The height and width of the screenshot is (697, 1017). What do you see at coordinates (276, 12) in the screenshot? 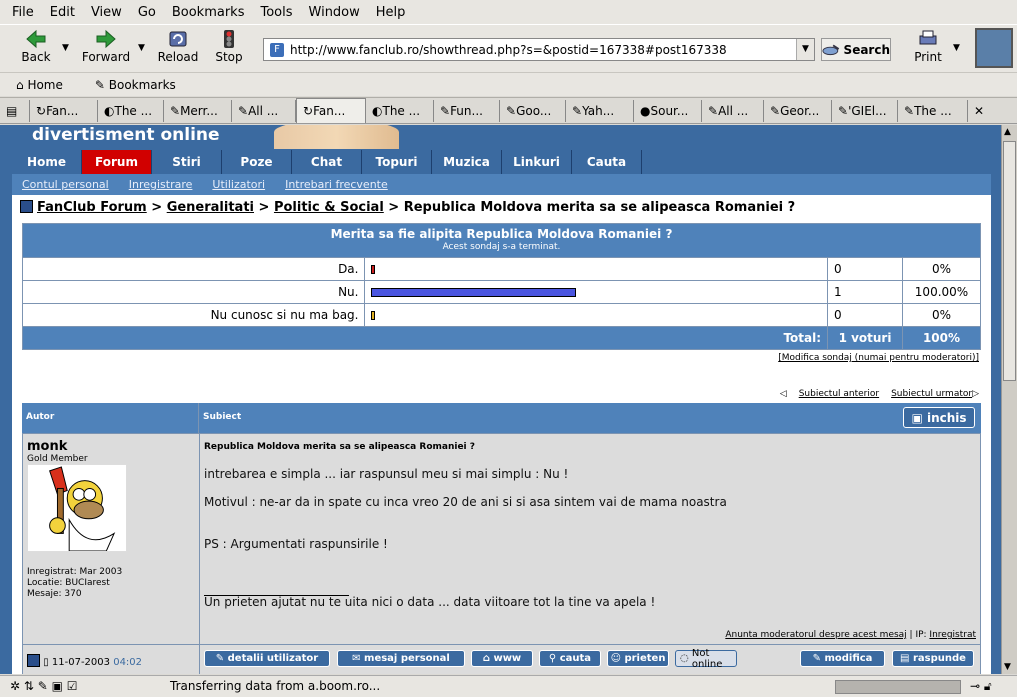
I see `menu-tools: Tools` at bounding box center [276, 12].